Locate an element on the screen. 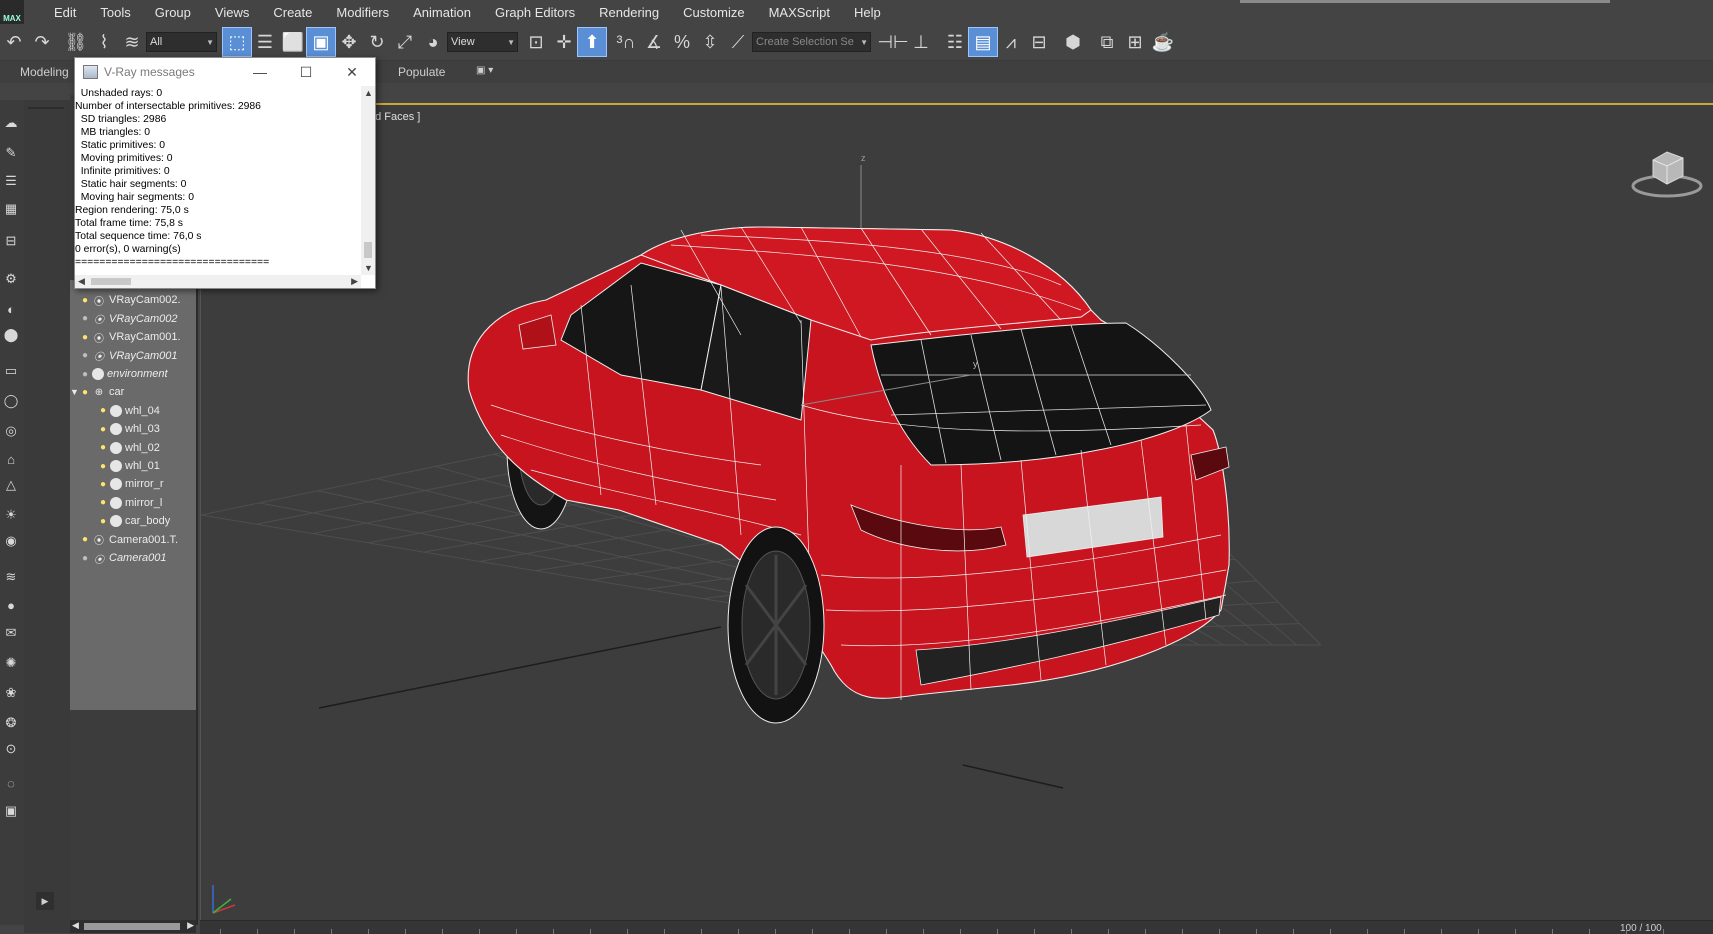 Image resolution: width=1713 pixels, height=934 pixels. expand-panel-icon: ▶ is located at coordinates (45, 901).